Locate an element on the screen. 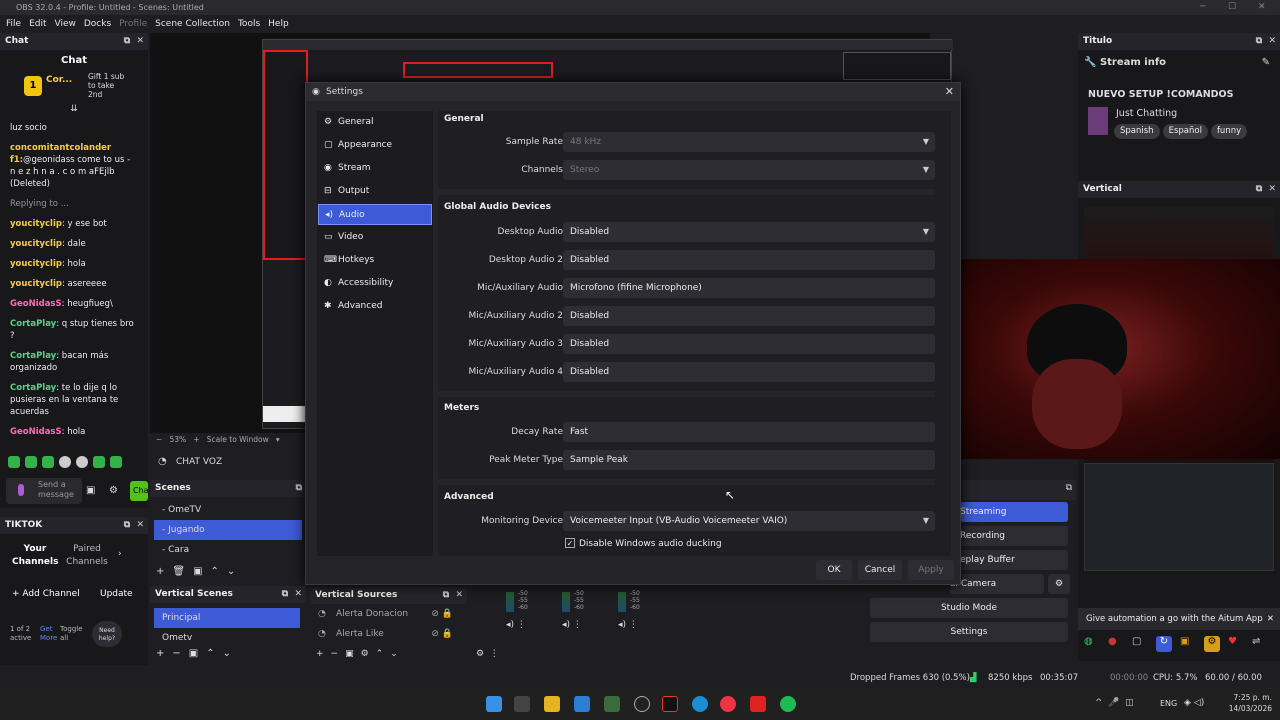  get-more-link: Get More is located at coordinates (51, 634).